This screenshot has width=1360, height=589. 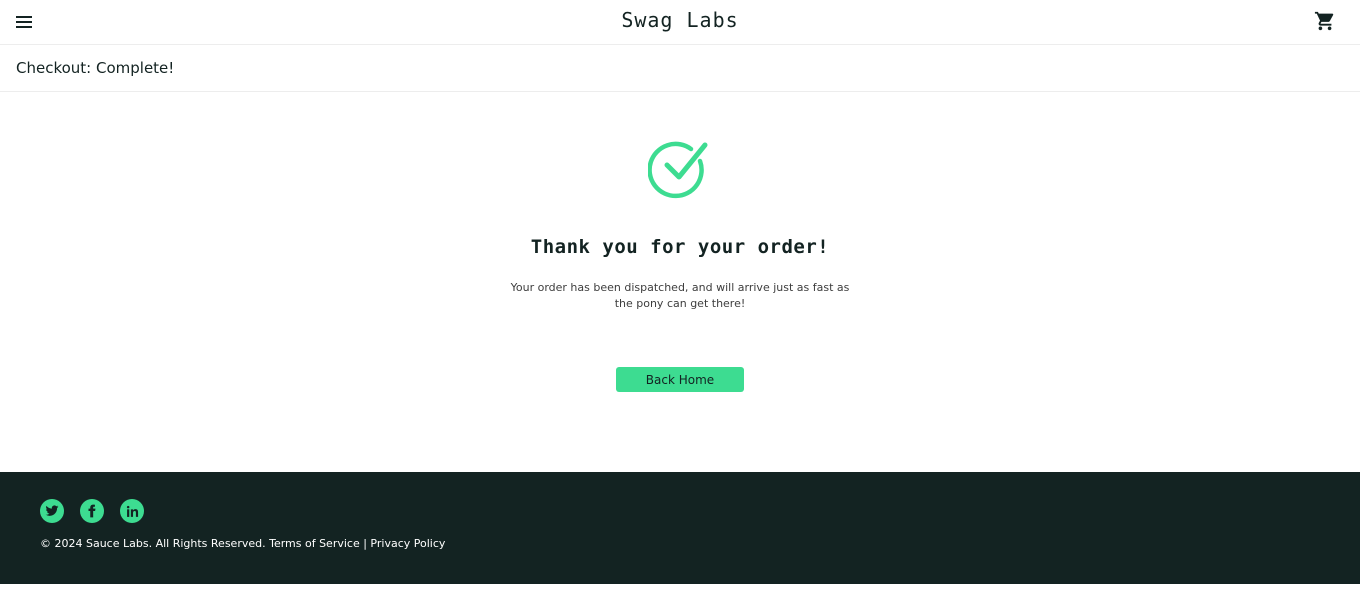 What do you see at coordinates (680, 247) in the screenshot?
I see `complete-heading: Thank you for your order!` at bounding box center [680, 247].